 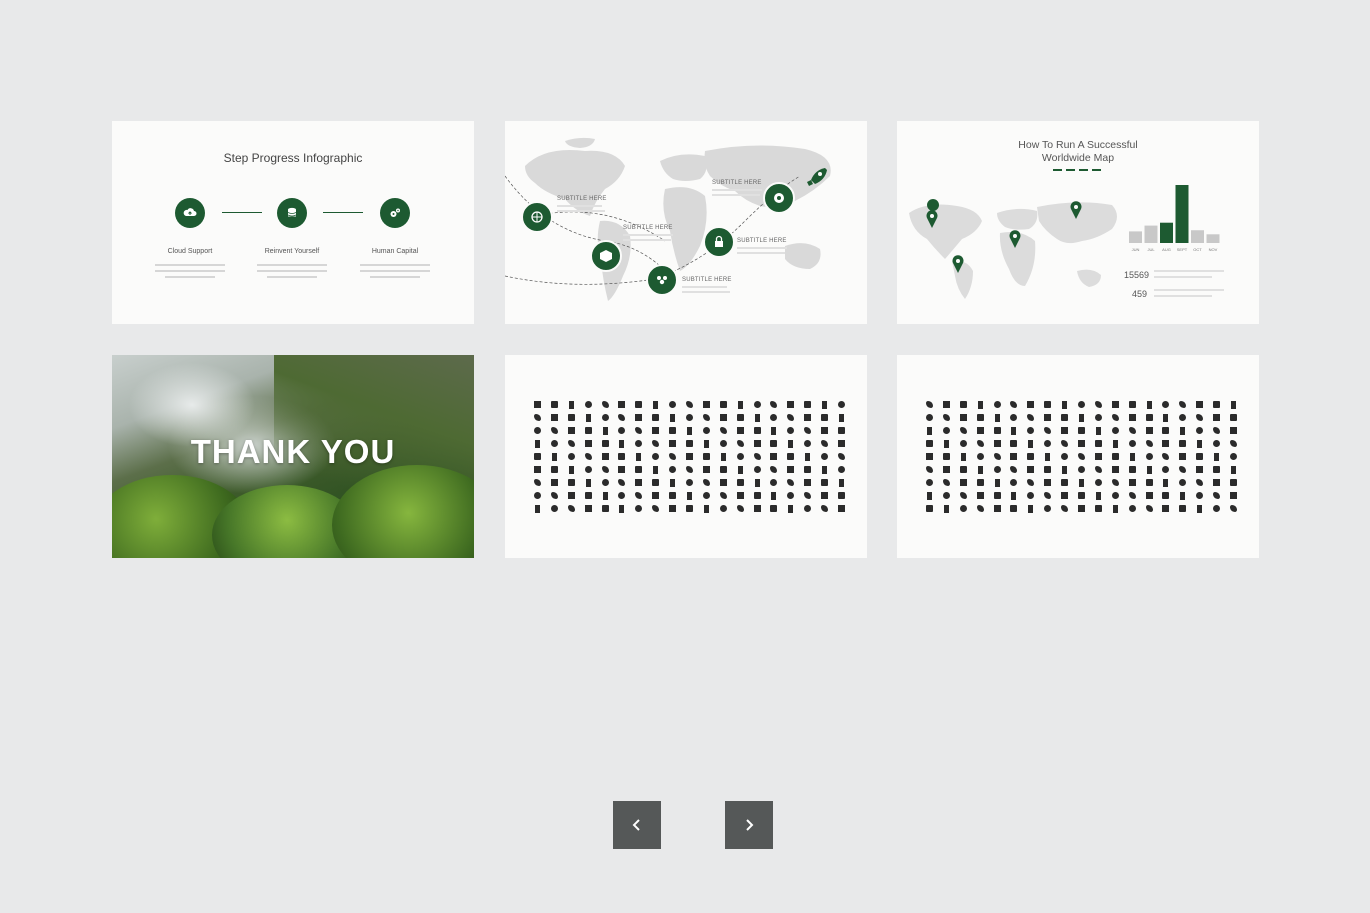 I want to click on slide-thumbnail-icon-set-b, so click(x=1078, y=456).